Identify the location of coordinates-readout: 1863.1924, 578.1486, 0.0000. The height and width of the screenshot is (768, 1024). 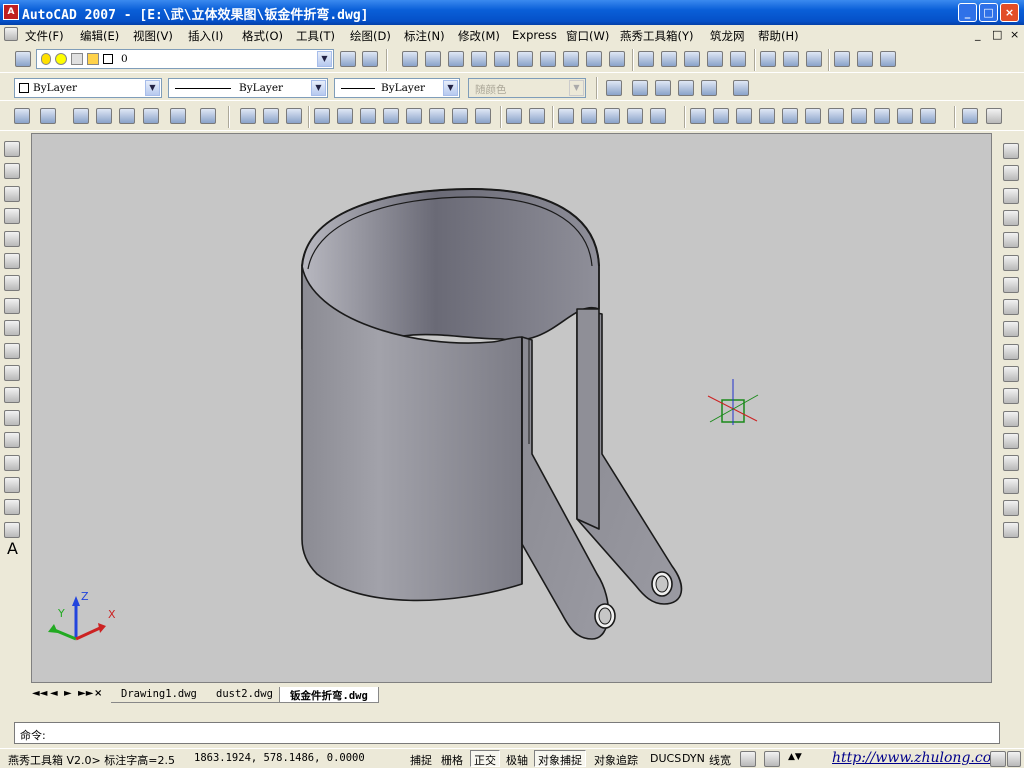
(279, 758).